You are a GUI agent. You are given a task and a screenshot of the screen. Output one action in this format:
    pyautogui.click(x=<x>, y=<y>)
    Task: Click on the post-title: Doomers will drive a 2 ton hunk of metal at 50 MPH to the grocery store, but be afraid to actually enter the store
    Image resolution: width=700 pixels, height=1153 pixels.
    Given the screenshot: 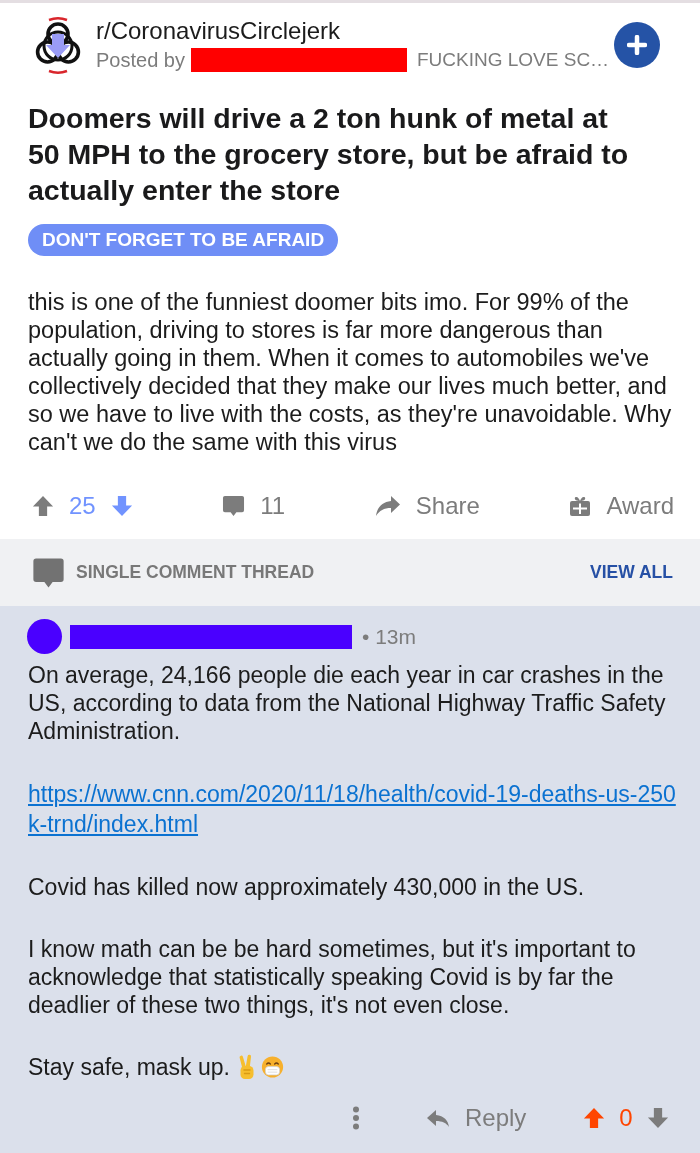 What is the action you would take?
    pyautogui.click(x=329, y=154)
    